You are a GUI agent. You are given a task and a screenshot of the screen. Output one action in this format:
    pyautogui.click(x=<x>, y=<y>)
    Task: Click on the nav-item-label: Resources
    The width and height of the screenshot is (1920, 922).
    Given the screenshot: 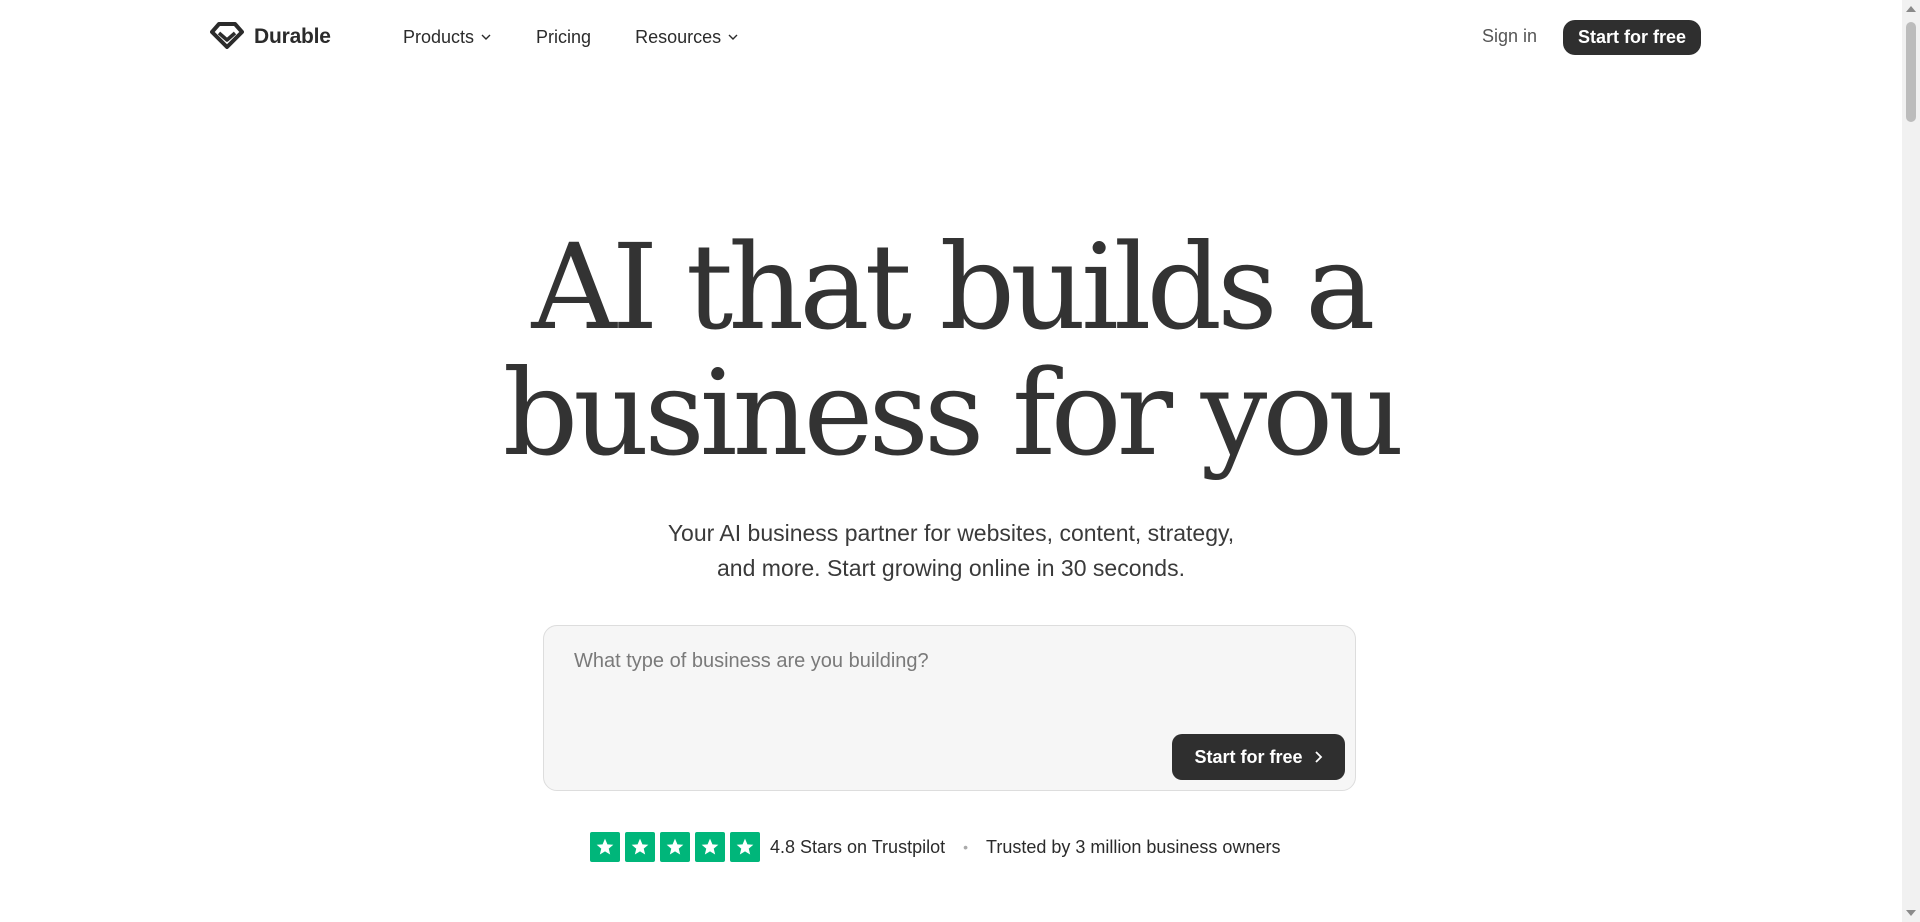 What is the action you would take?
    pyautogui.click(x=678, y=36)
    